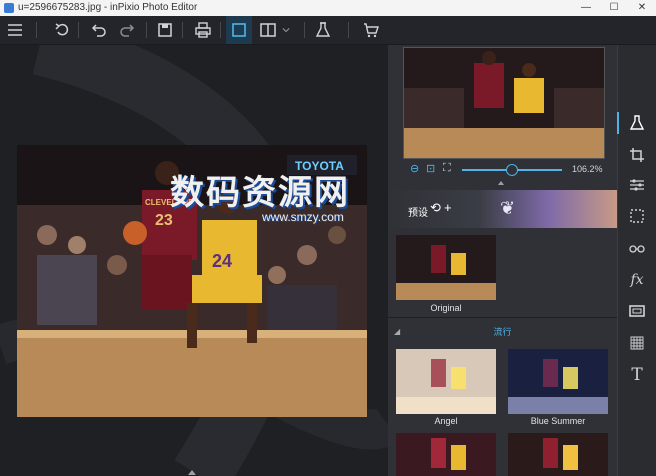  I want to click on maximize-button: ☐, so click(614, 8).